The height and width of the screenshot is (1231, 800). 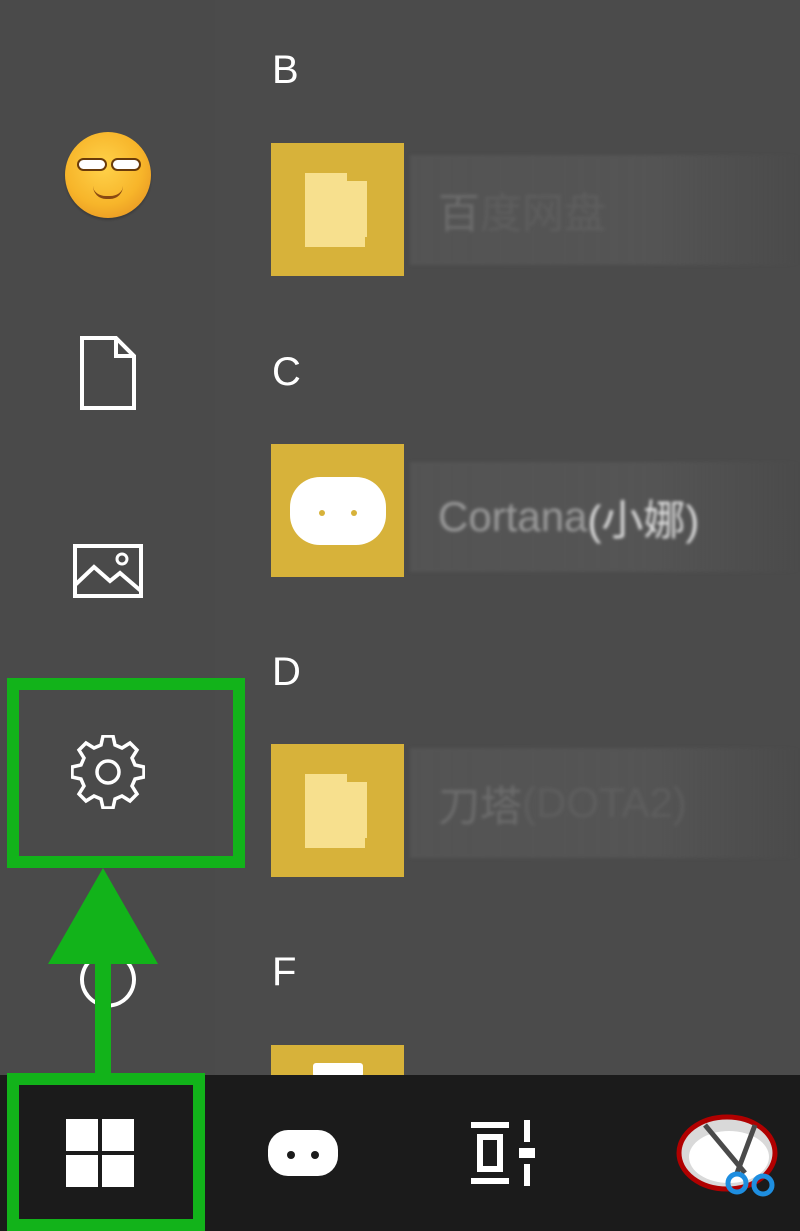 I want to click on app-name-baidu: 百 度网盘, so click(x=605, y=210).